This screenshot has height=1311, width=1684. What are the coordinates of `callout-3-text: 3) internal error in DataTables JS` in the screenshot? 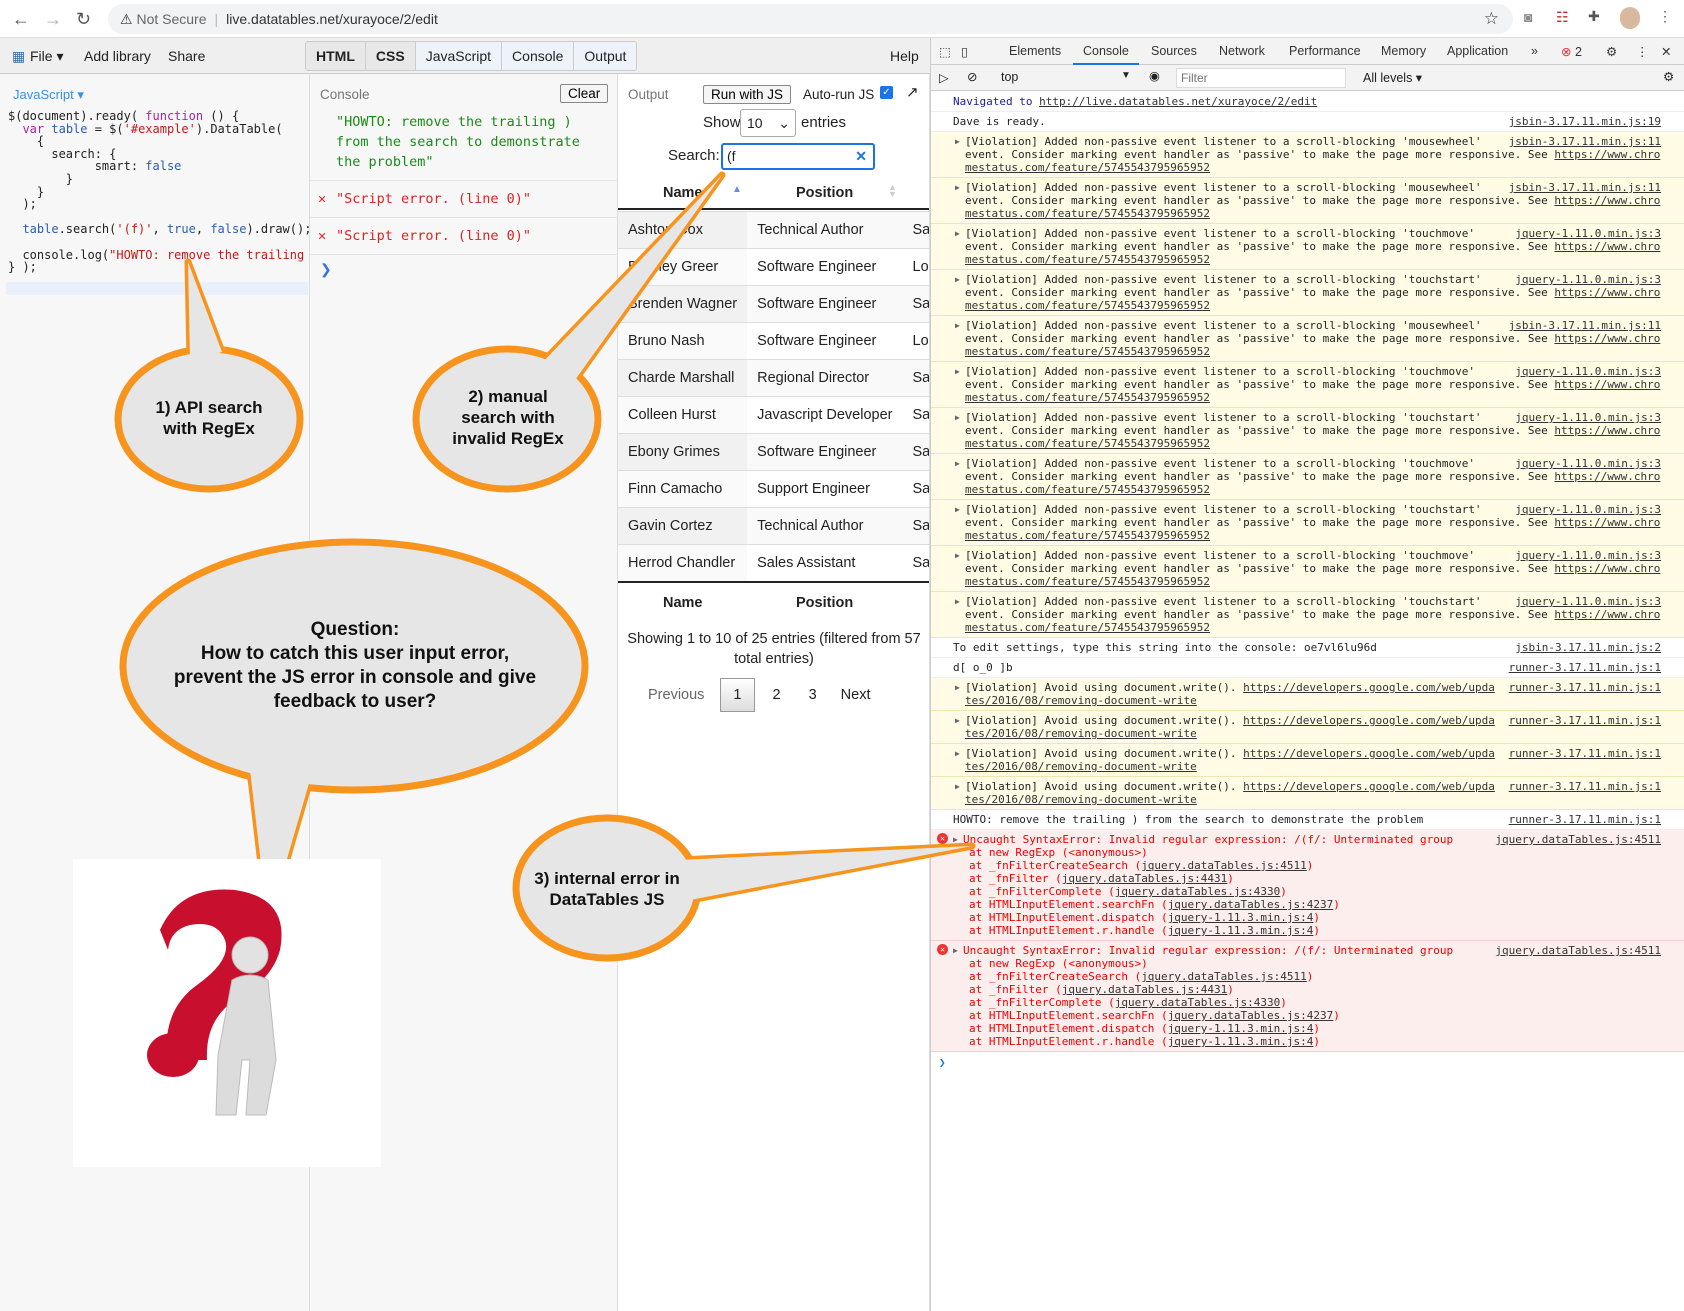 It's located at (607, 889).